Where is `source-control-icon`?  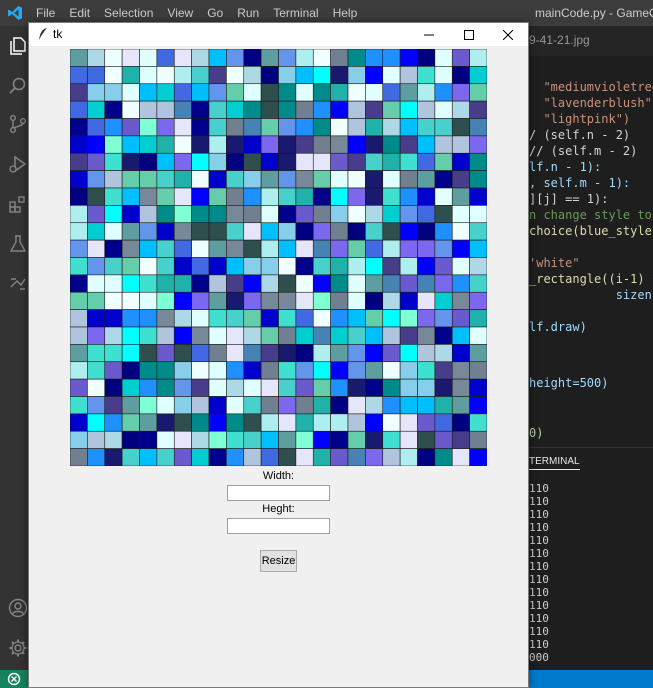
source-control-icon is located at coordinates (18, 124).